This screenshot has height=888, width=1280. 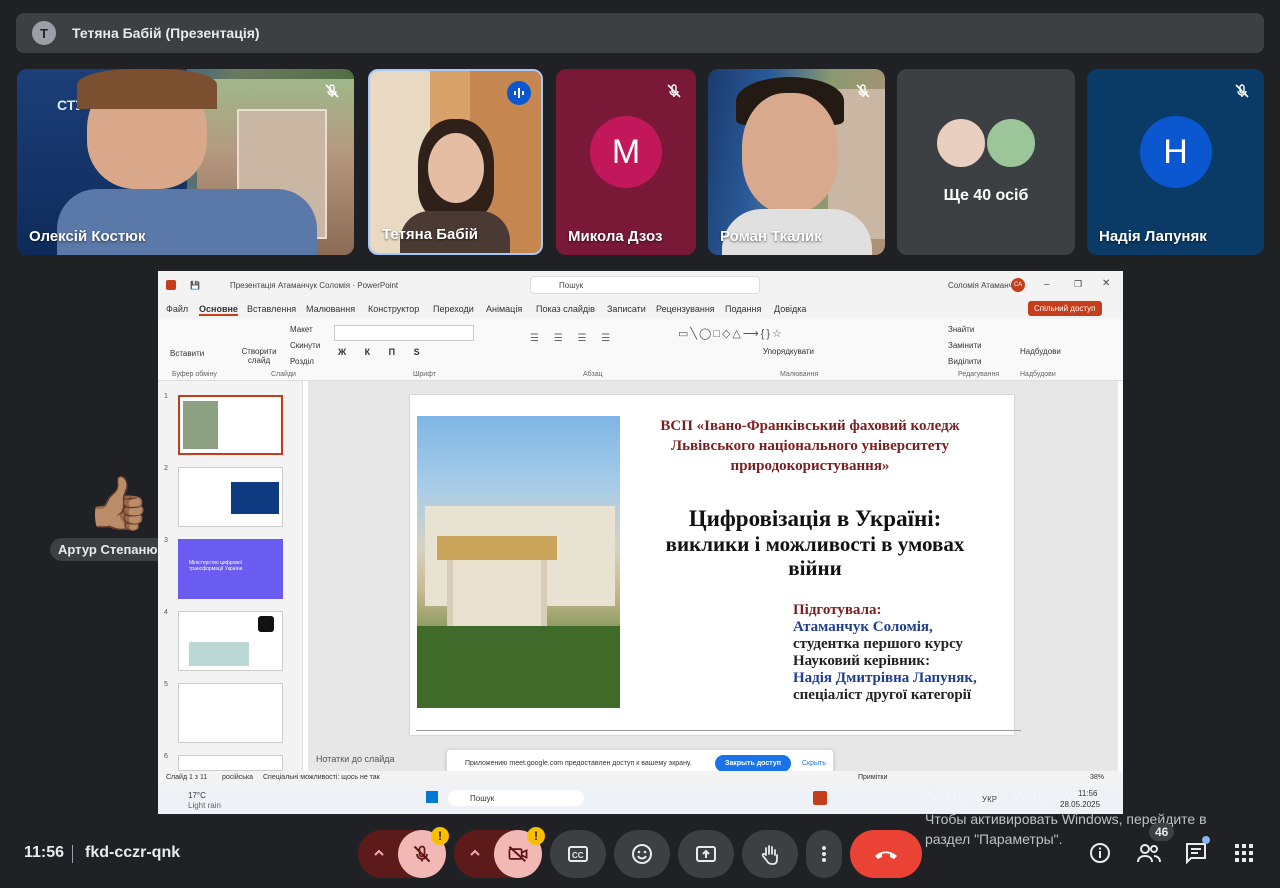 I want to click on comments-button: Примітки, so click(x=872, y=777).